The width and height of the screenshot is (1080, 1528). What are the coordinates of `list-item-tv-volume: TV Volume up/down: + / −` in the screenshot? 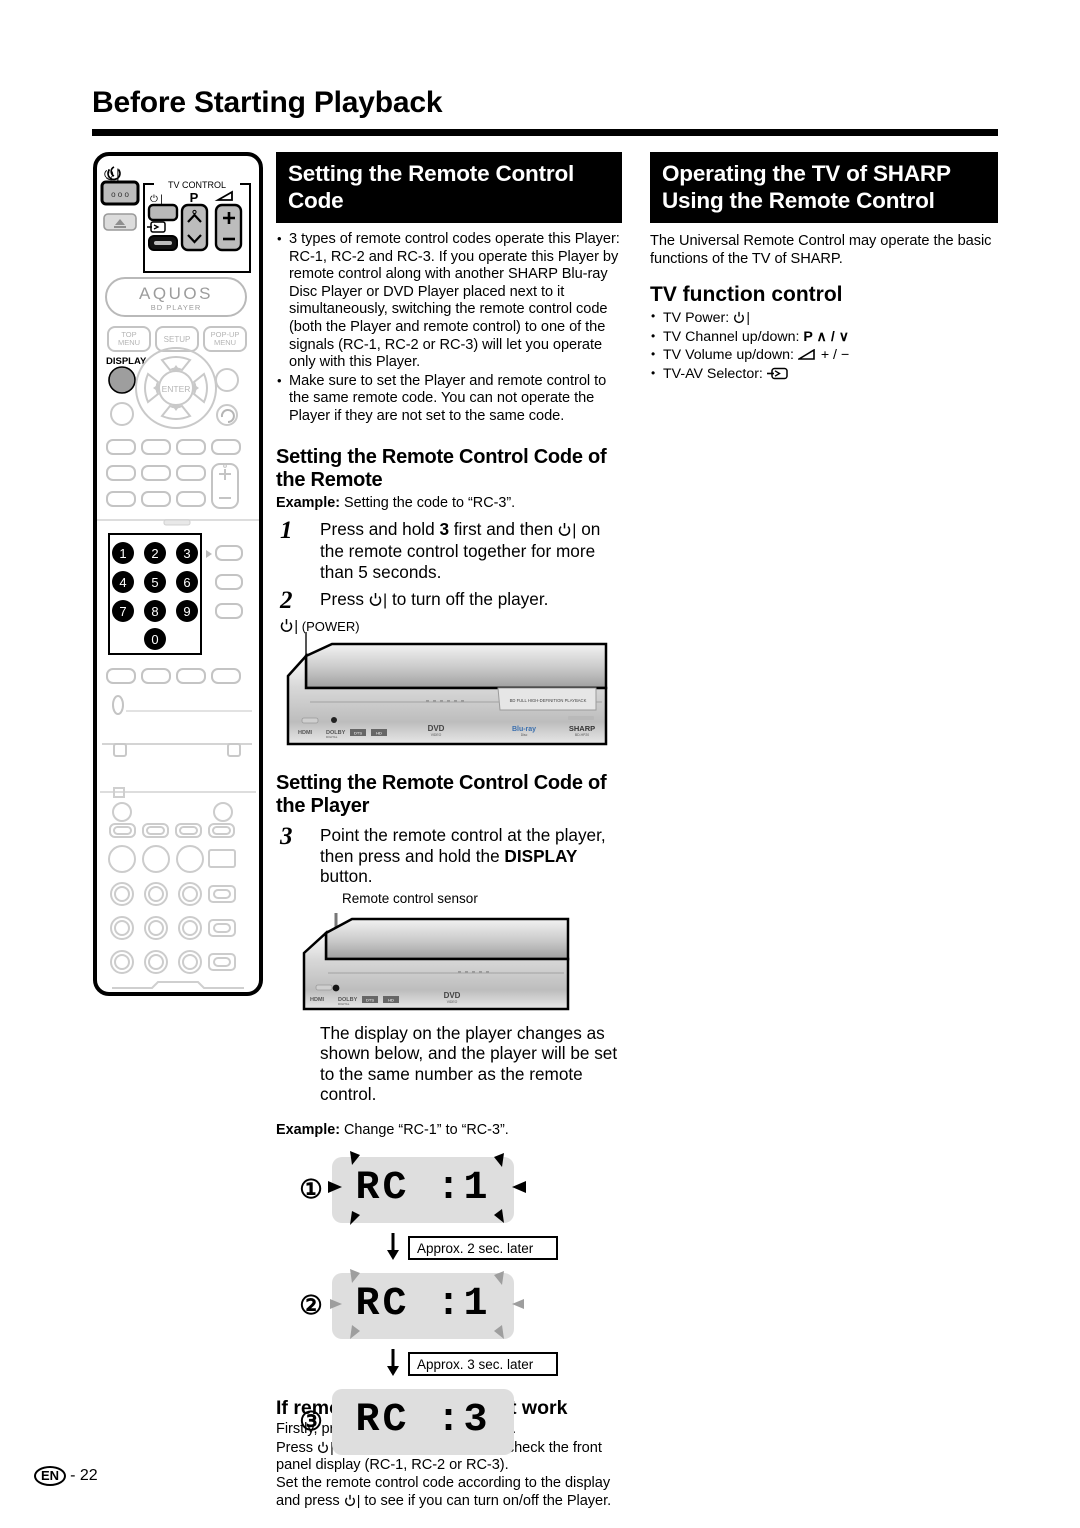 It's located at (824, 355).